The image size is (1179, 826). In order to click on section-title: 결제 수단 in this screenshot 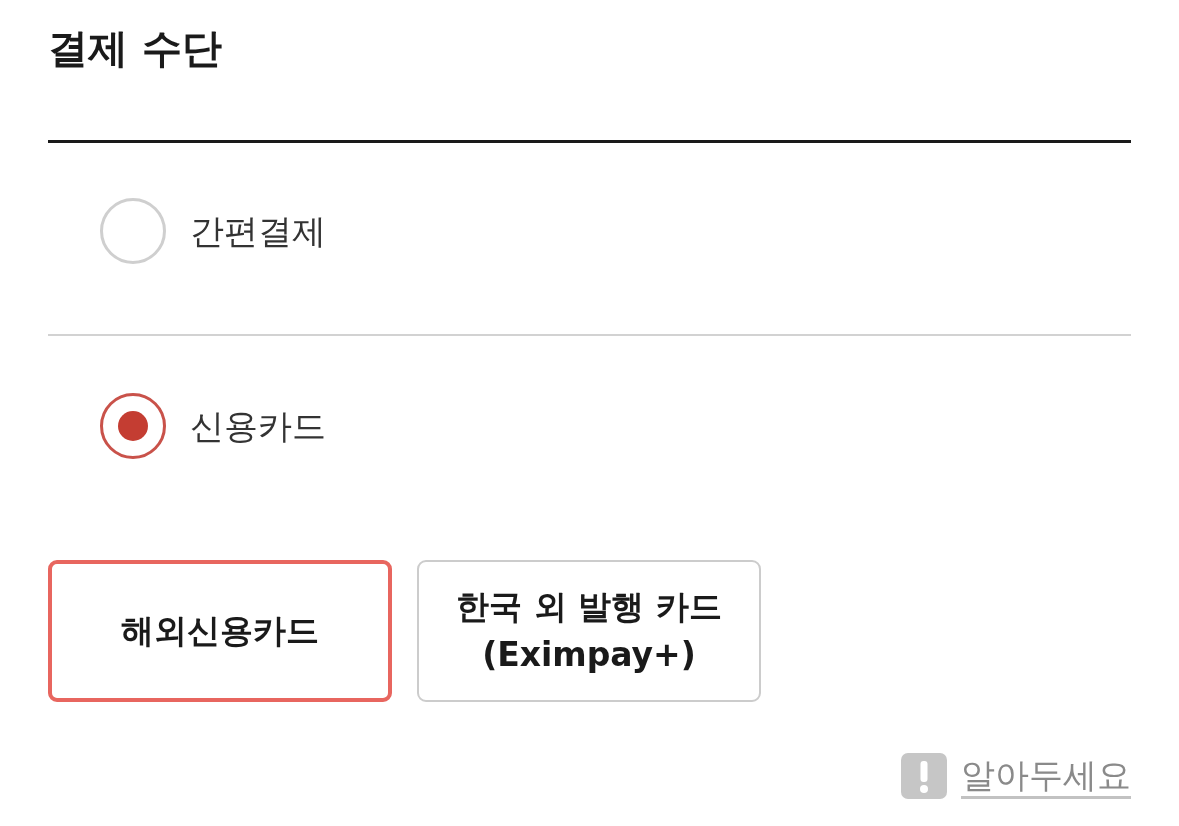, I will do `click(135, 48)`.